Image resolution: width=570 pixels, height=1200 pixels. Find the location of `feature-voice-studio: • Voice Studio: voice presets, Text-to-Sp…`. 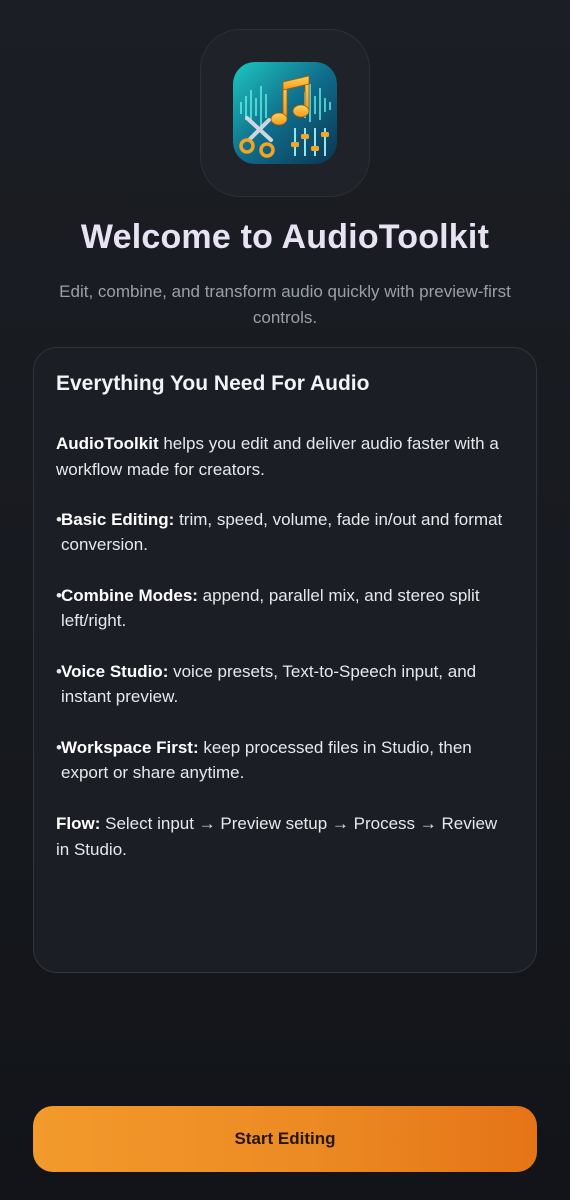

feature-voice-studio: • Voice Studio: voice presets, Text-to-Sp… is located at coordinates (285, 684).